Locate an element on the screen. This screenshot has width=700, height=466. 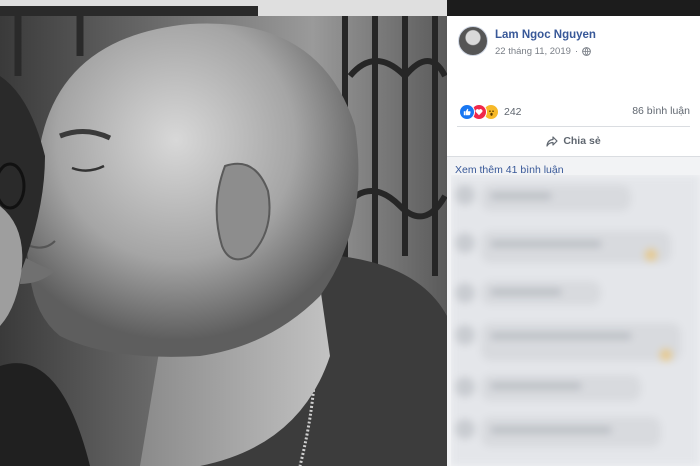
globe-icon is located at coordinates (586, 51).